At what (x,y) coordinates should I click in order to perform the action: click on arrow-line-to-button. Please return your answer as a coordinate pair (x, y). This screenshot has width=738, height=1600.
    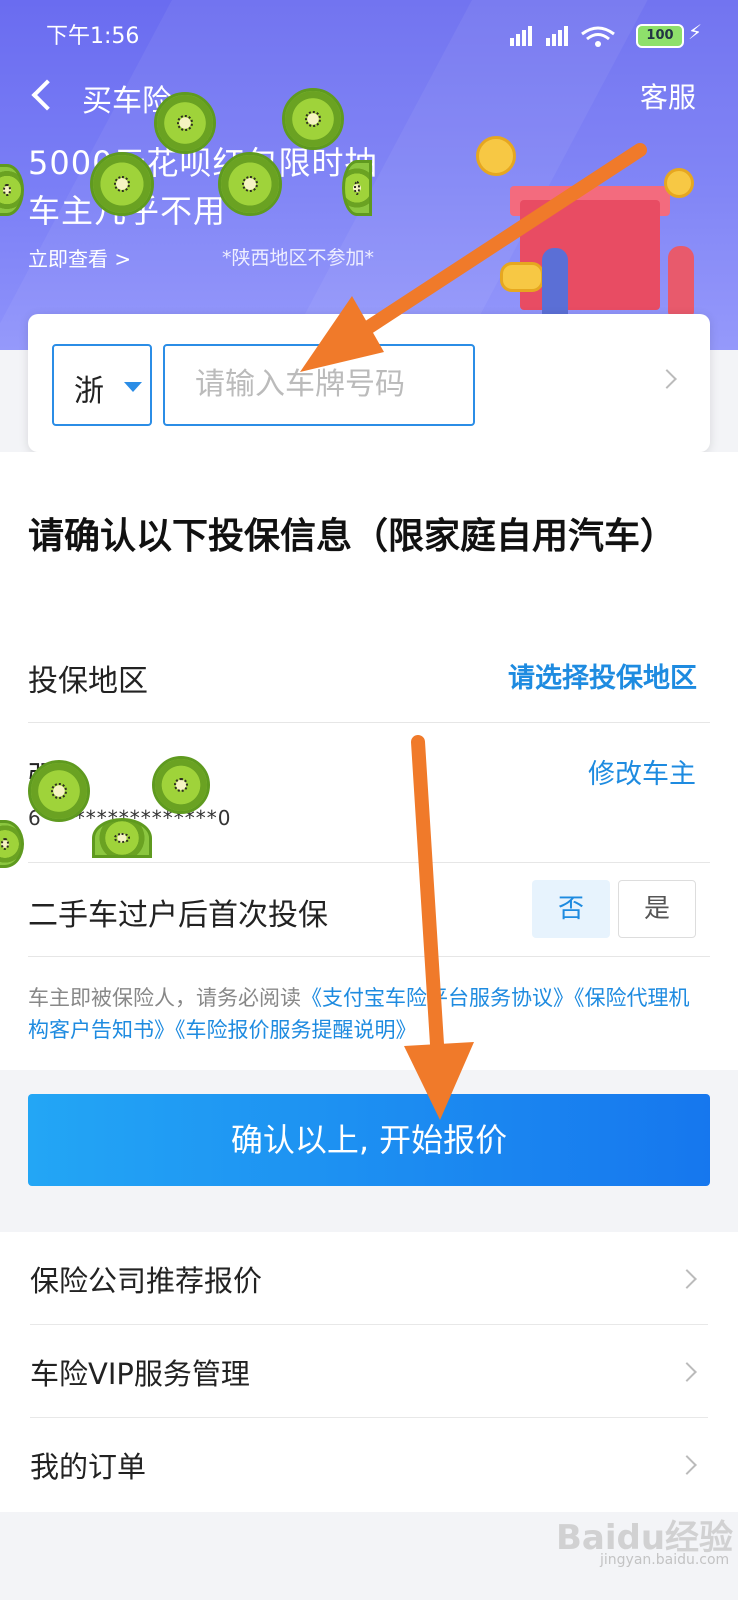
    Looking at the image, I should click on (428, 901).